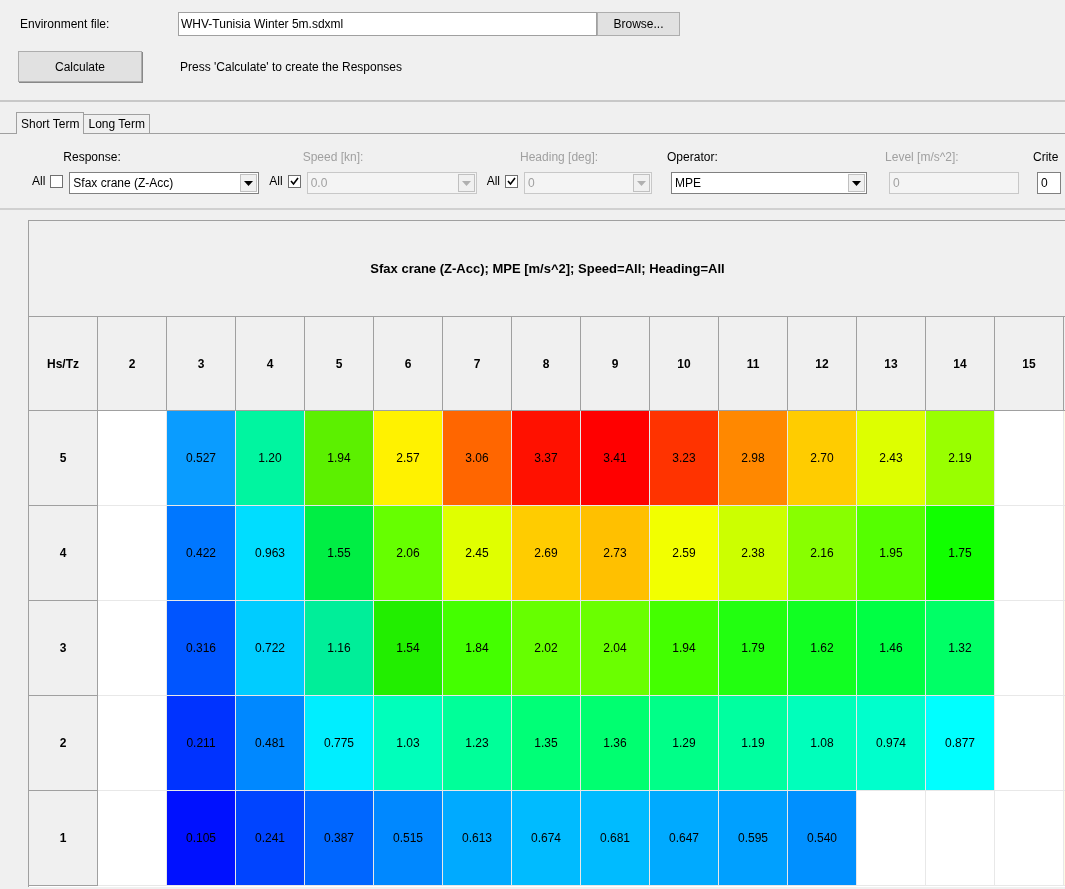  What do you see at coordinates (477, 458) in the screenshot?
I see `table-cell: 3.06` at bounding box center [477, 458].